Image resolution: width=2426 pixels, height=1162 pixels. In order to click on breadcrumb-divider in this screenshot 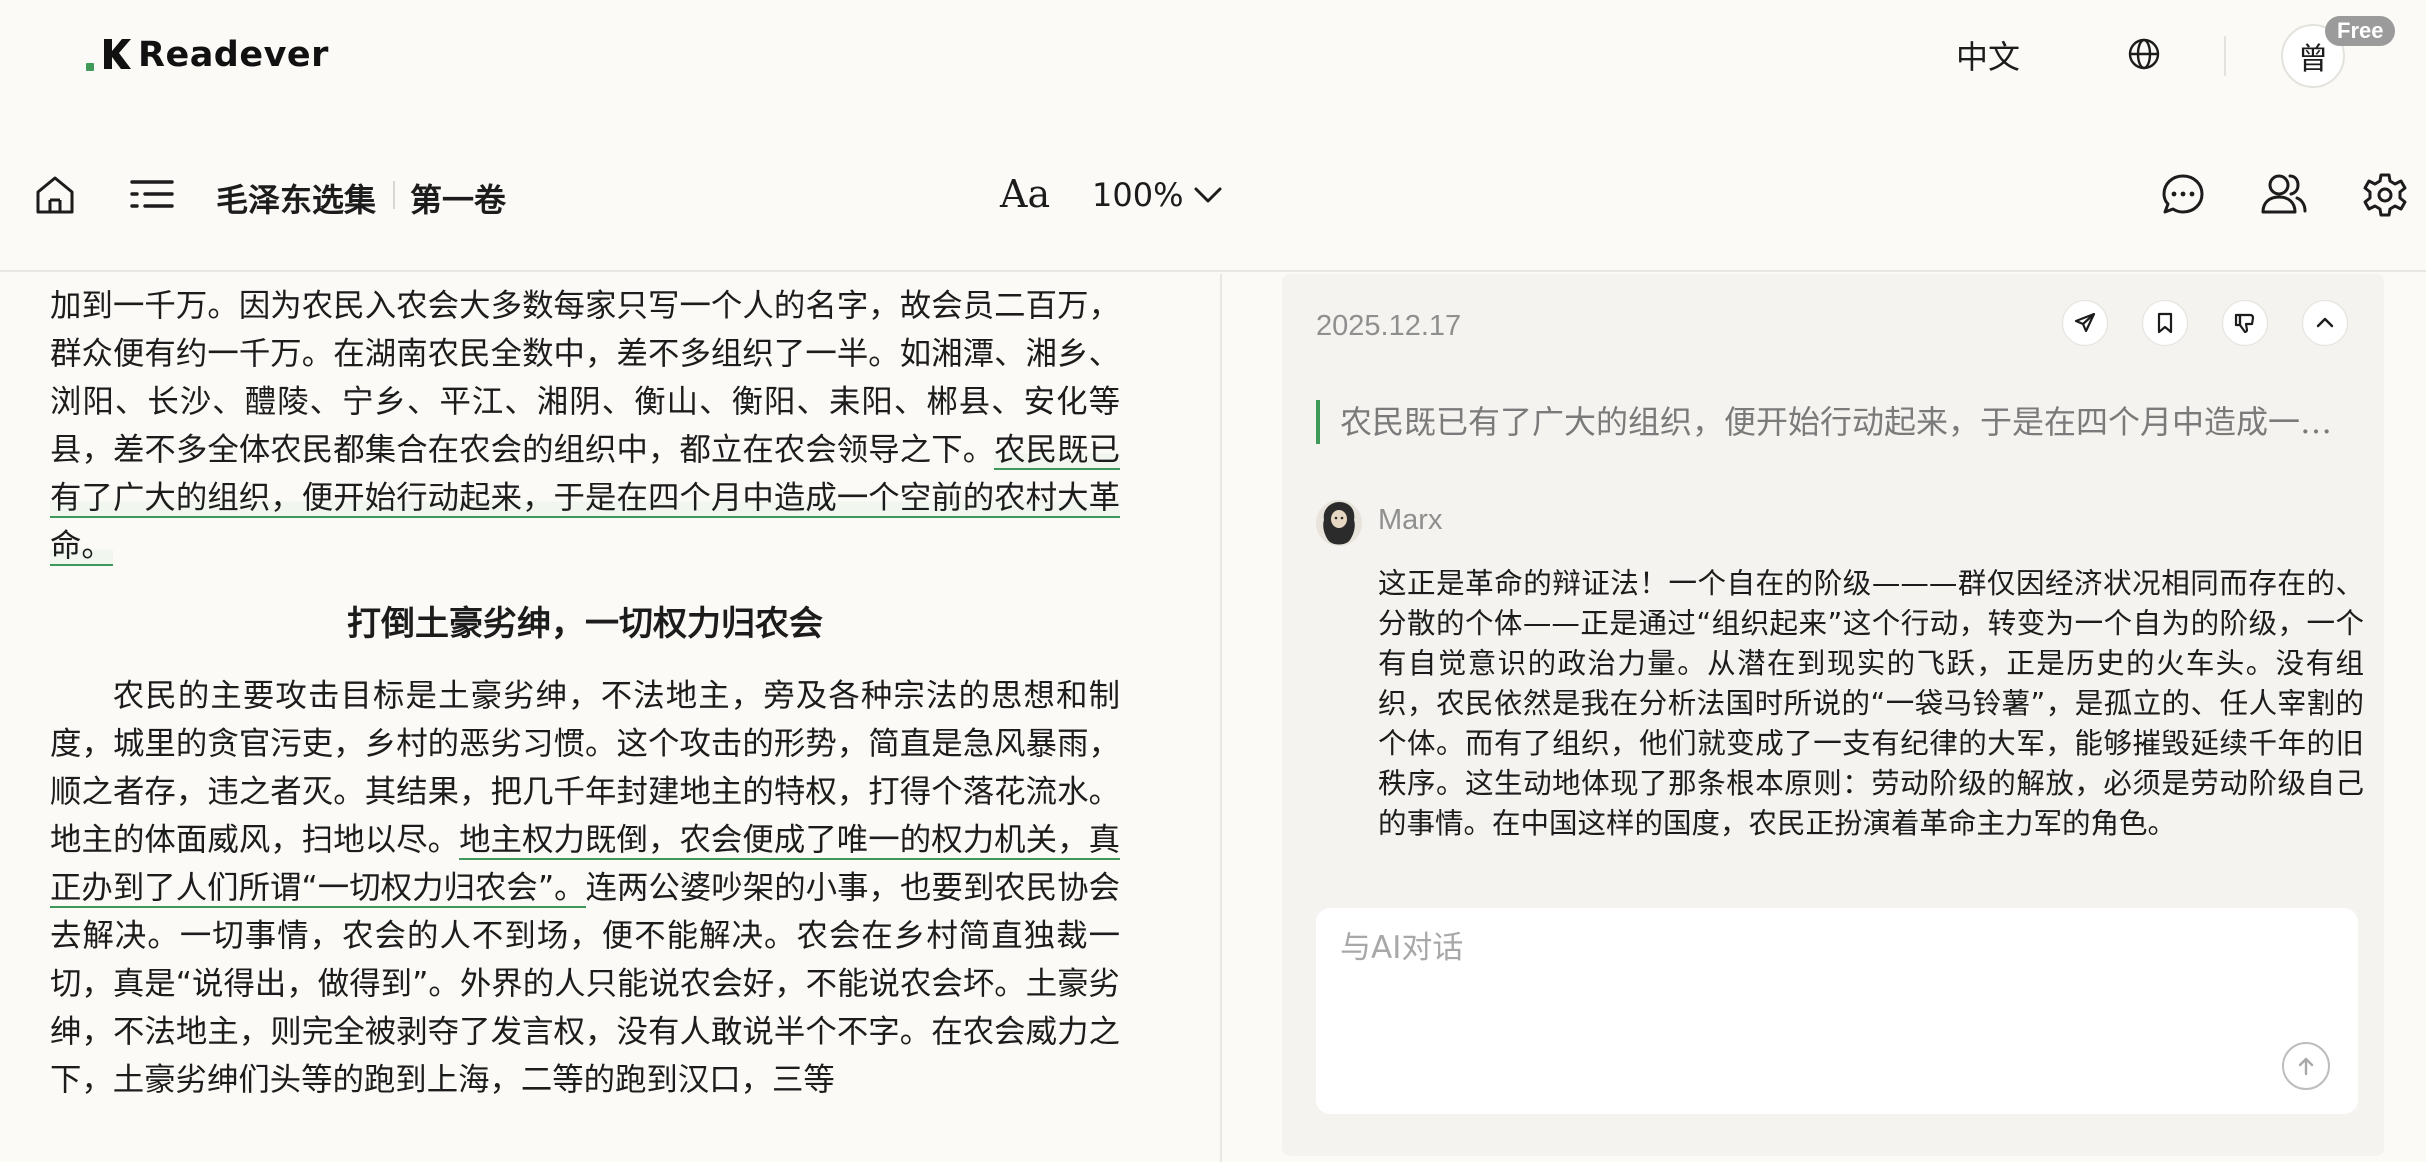, I will do `click(394, 195)`.